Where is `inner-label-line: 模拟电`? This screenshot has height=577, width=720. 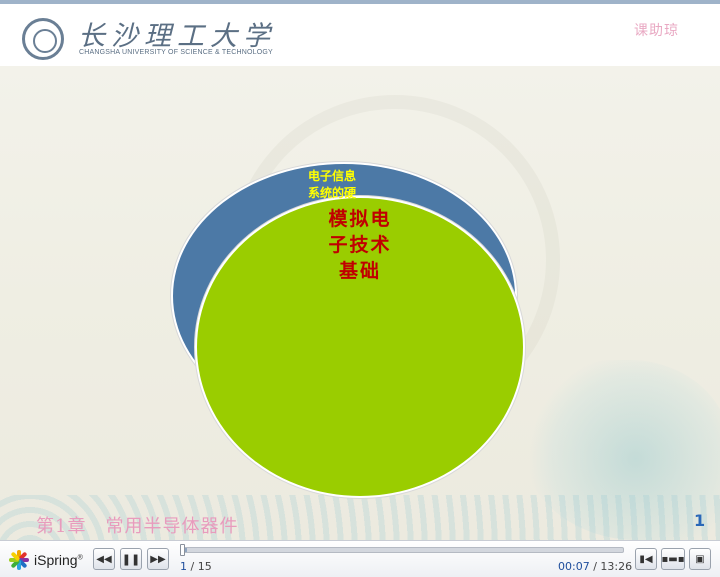 inner-label-line: 模拟电 is located at coordinates (360, 219).